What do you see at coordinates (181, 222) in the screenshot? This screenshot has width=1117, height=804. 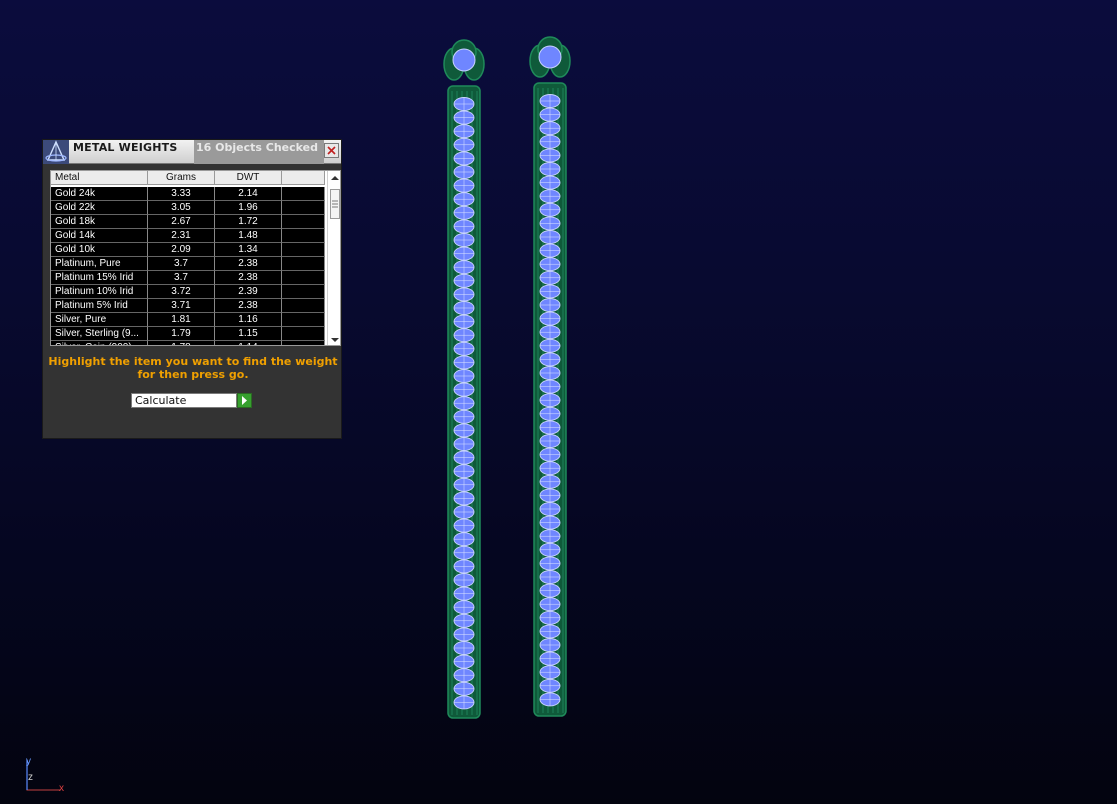 I see `grams-cell: 2.67` at bounding box center [181, 222].